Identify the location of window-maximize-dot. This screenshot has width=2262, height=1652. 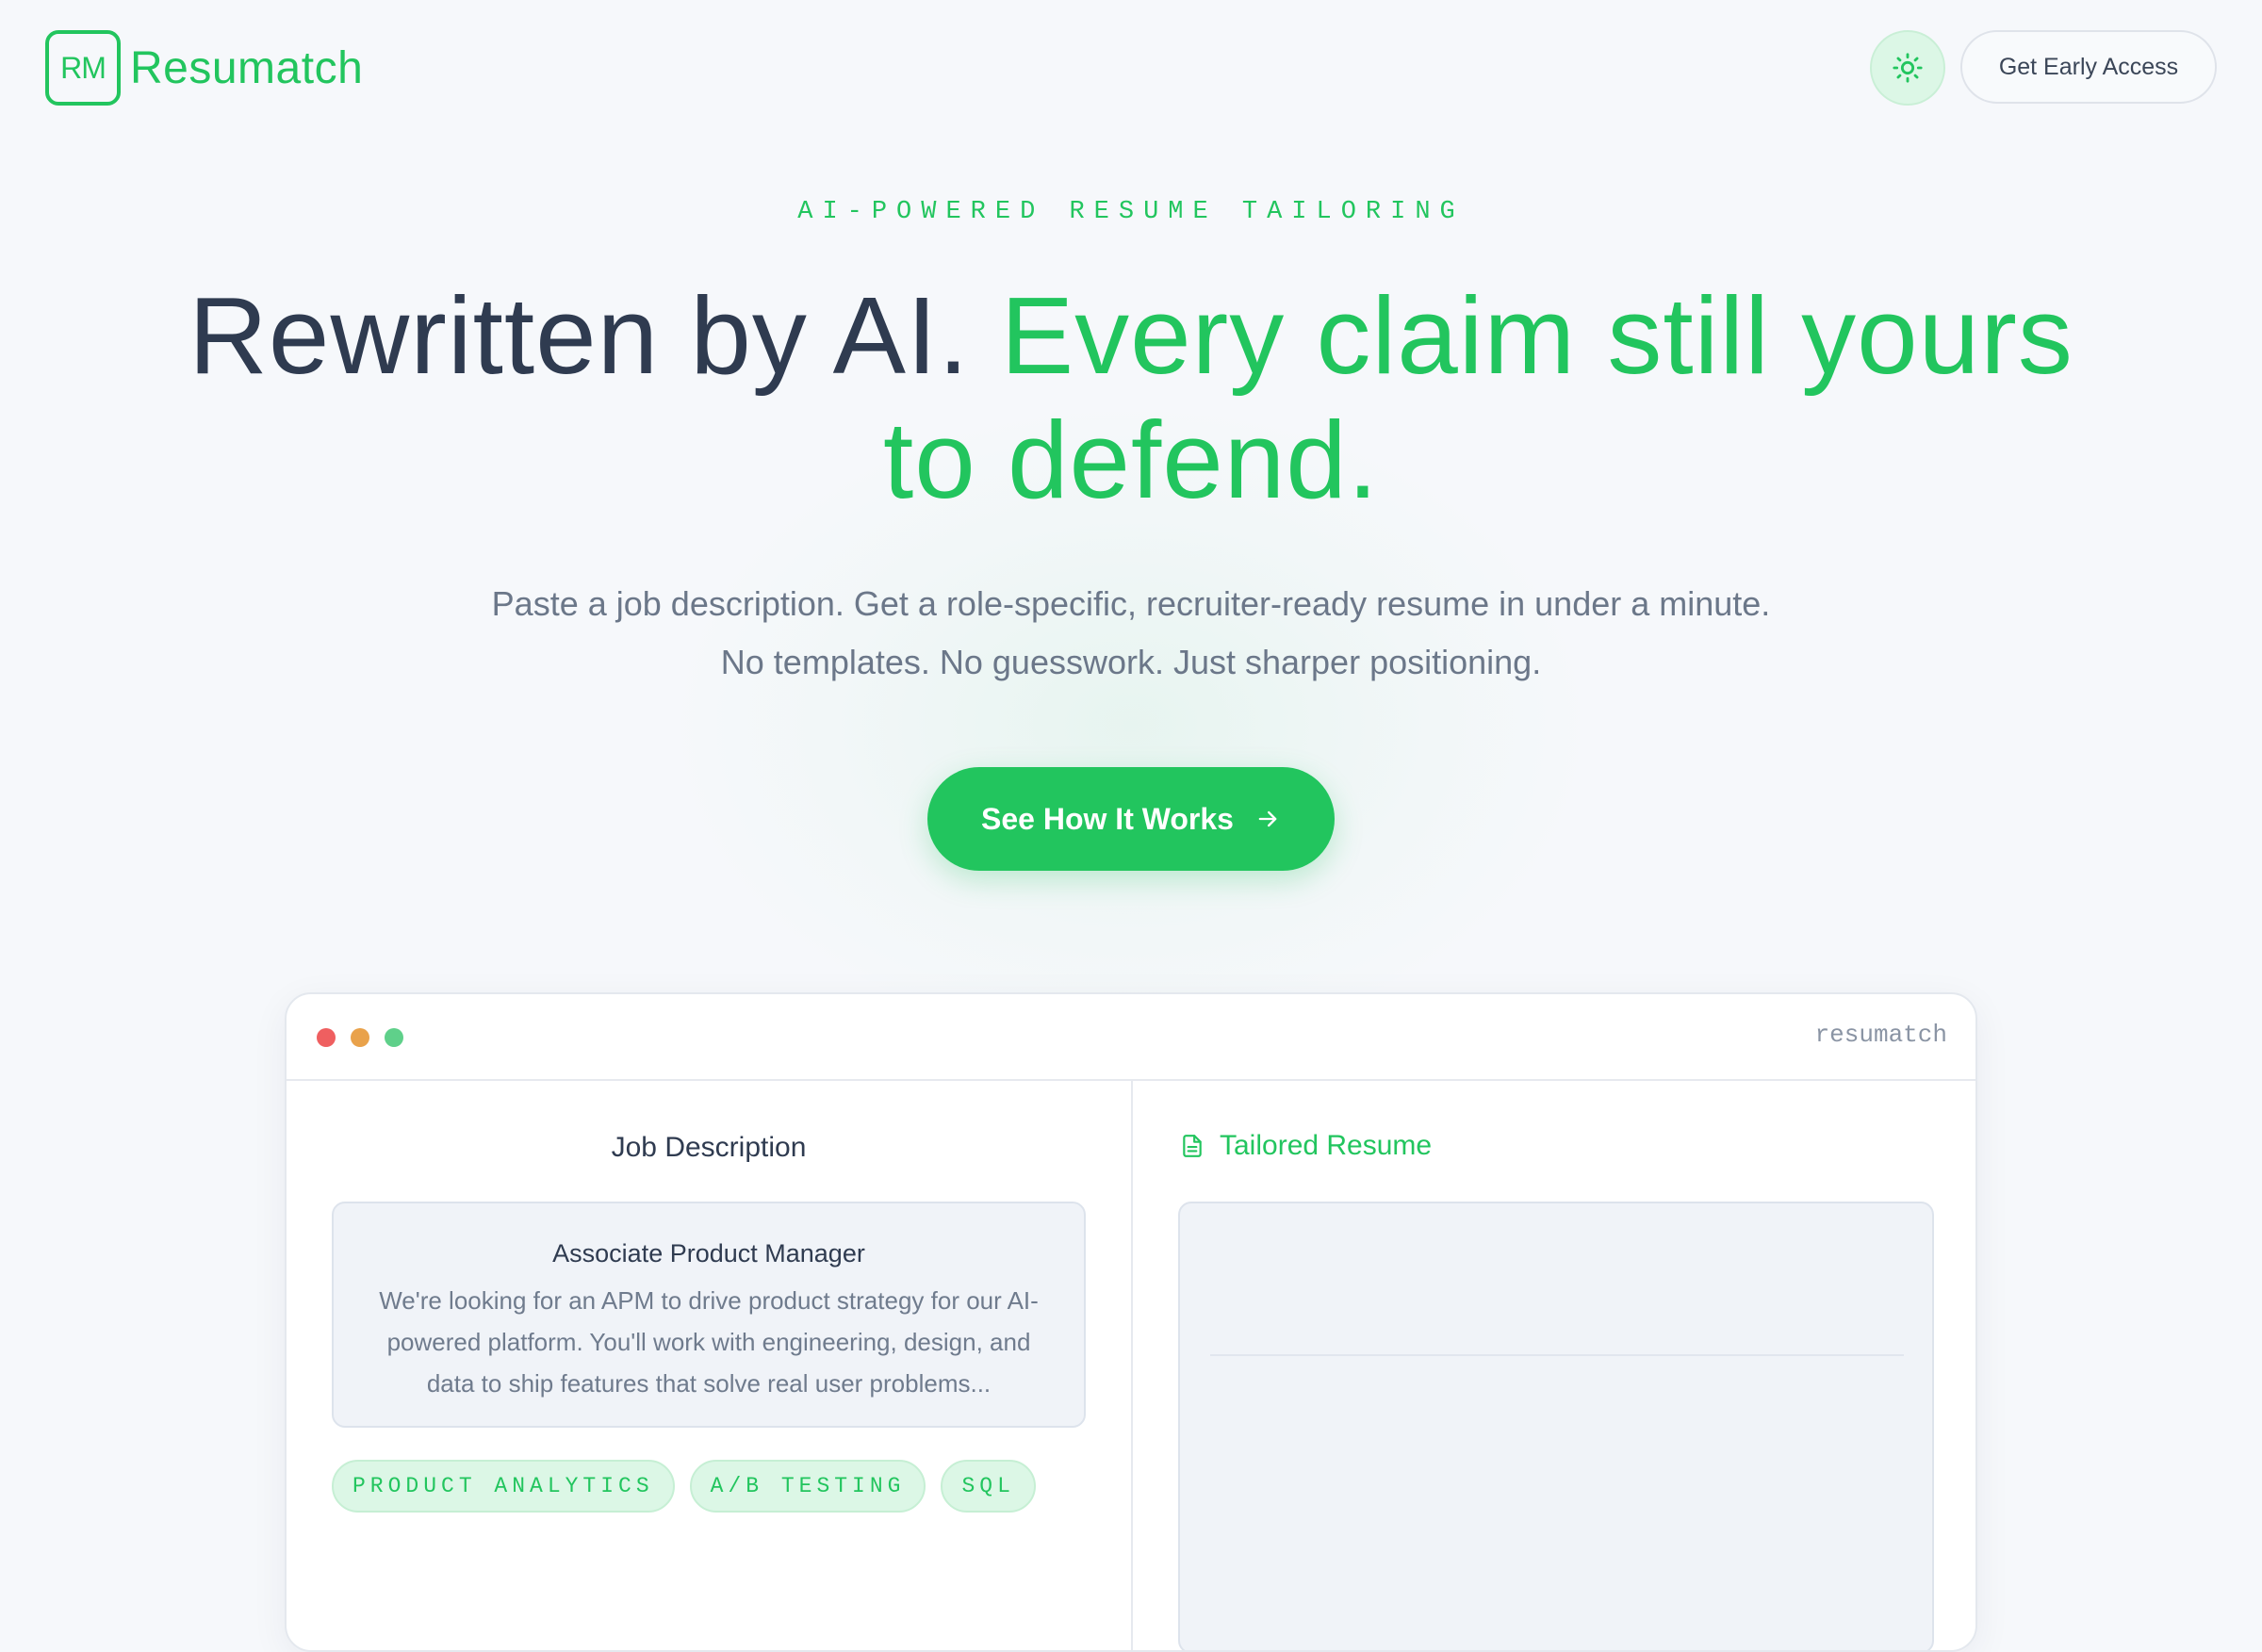
(394, 1037).